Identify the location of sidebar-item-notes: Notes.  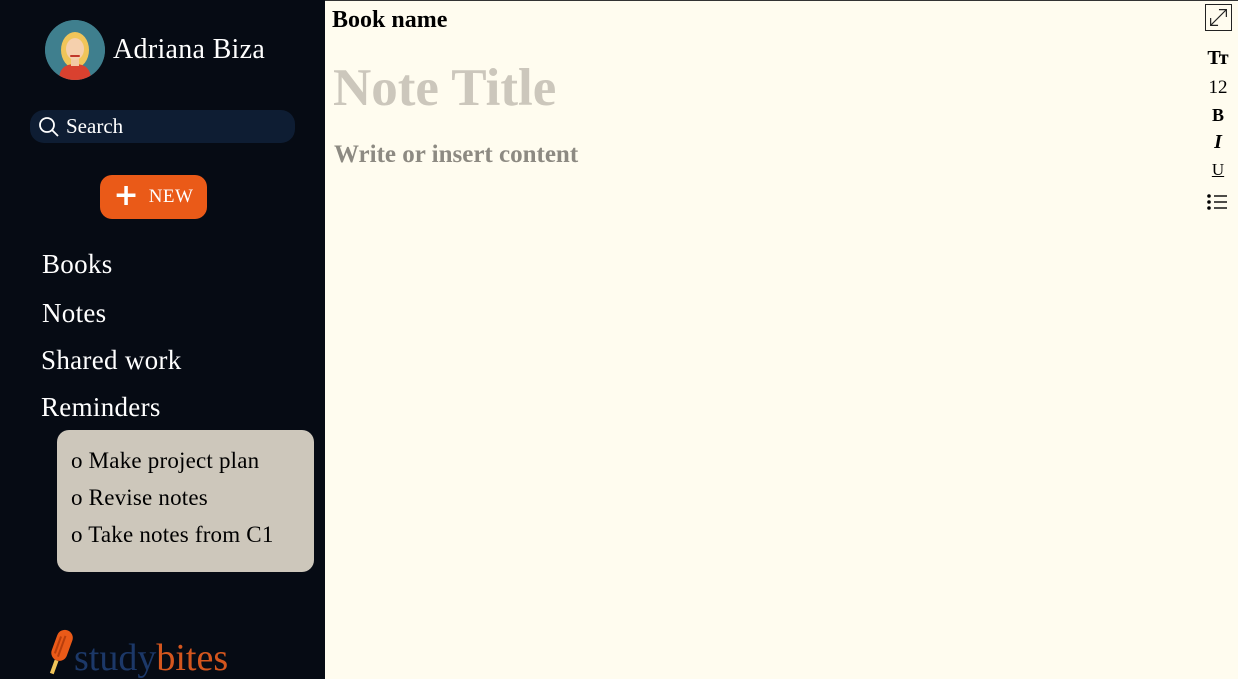
(74, 313).